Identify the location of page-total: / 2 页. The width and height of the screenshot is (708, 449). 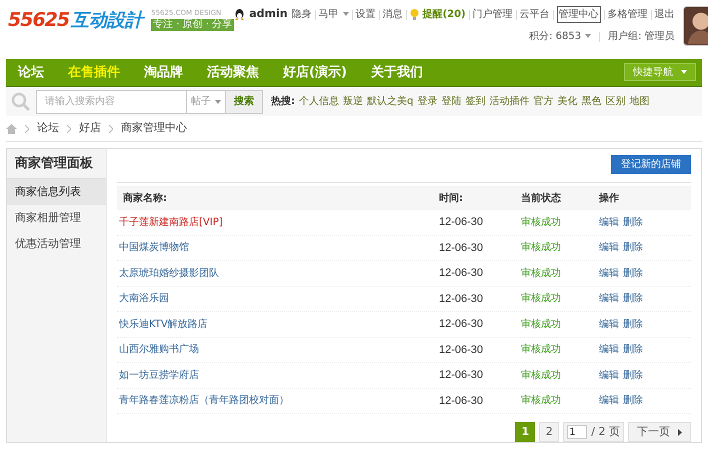
(605, 432).